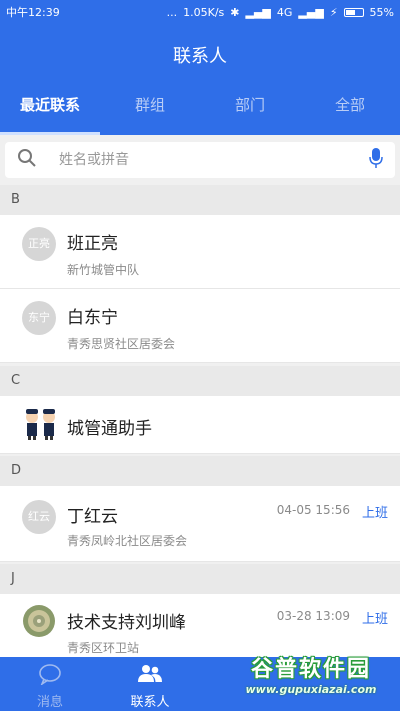  What do you see at coordinates (235, 12) in the screenshot?
I see `bluetooth-icon: ✱` at bounding box center [235, 12].